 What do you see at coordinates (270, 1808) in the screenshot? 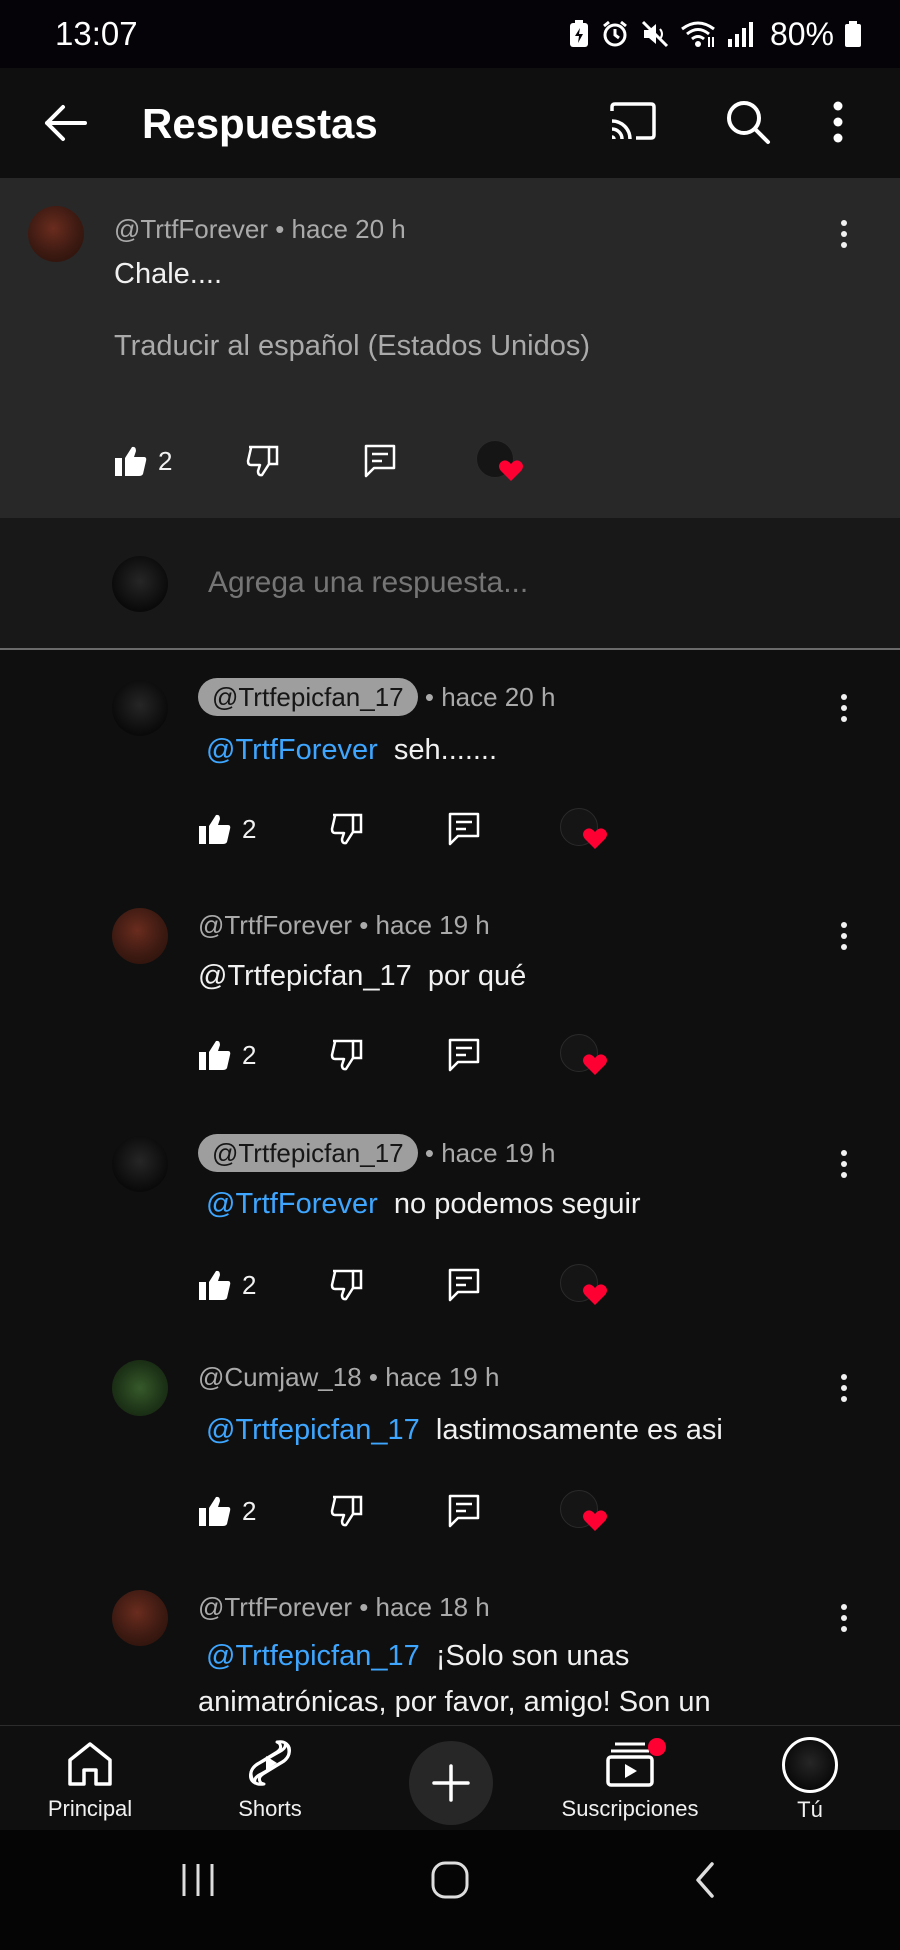
I see `nav-shorts-label: Shorts` at bounding box center [270, 1808].